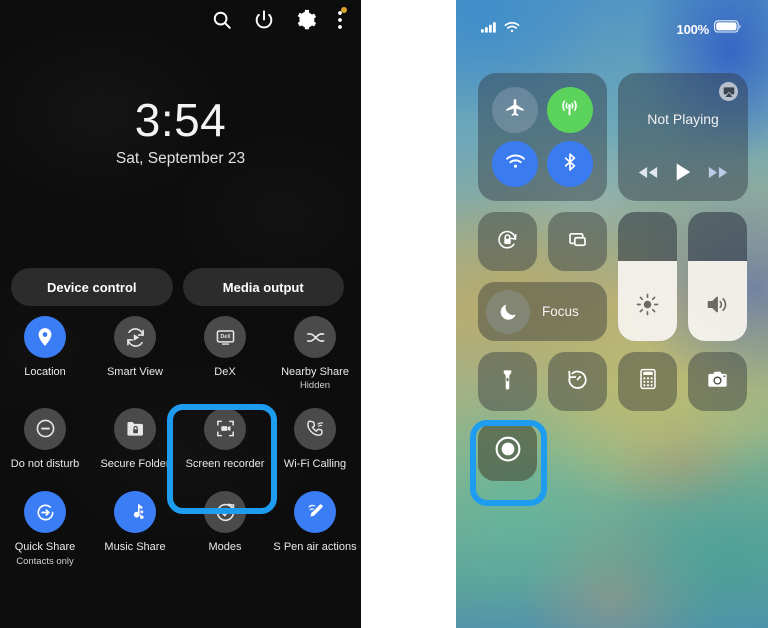  I want to click on quick-tile-quick-share: Quick Share Contacts only, so click(45, 529).